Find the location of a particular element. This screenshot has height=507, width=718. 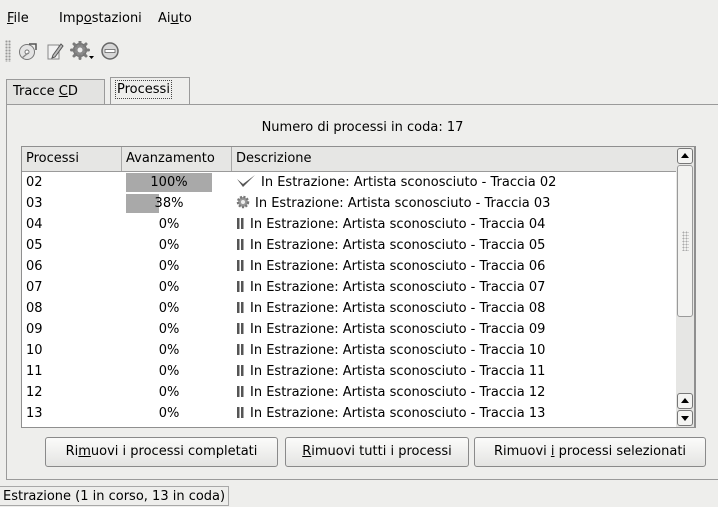

table-scrollbar is located at coordinates (685, 287).